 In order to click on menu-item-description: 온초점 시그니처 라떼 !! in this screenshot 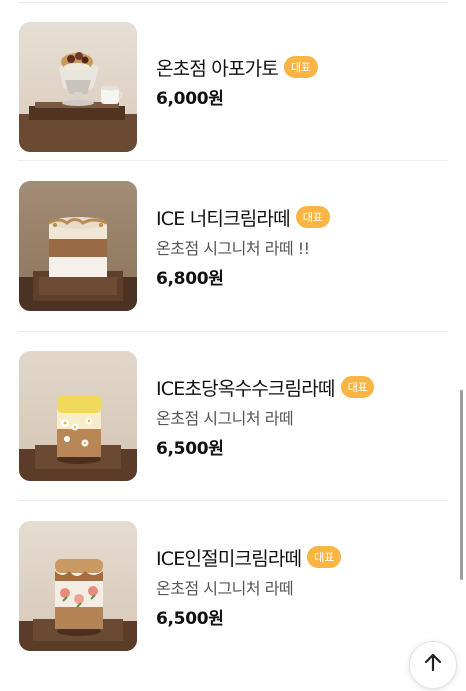, I will do `click(233, 248)`.